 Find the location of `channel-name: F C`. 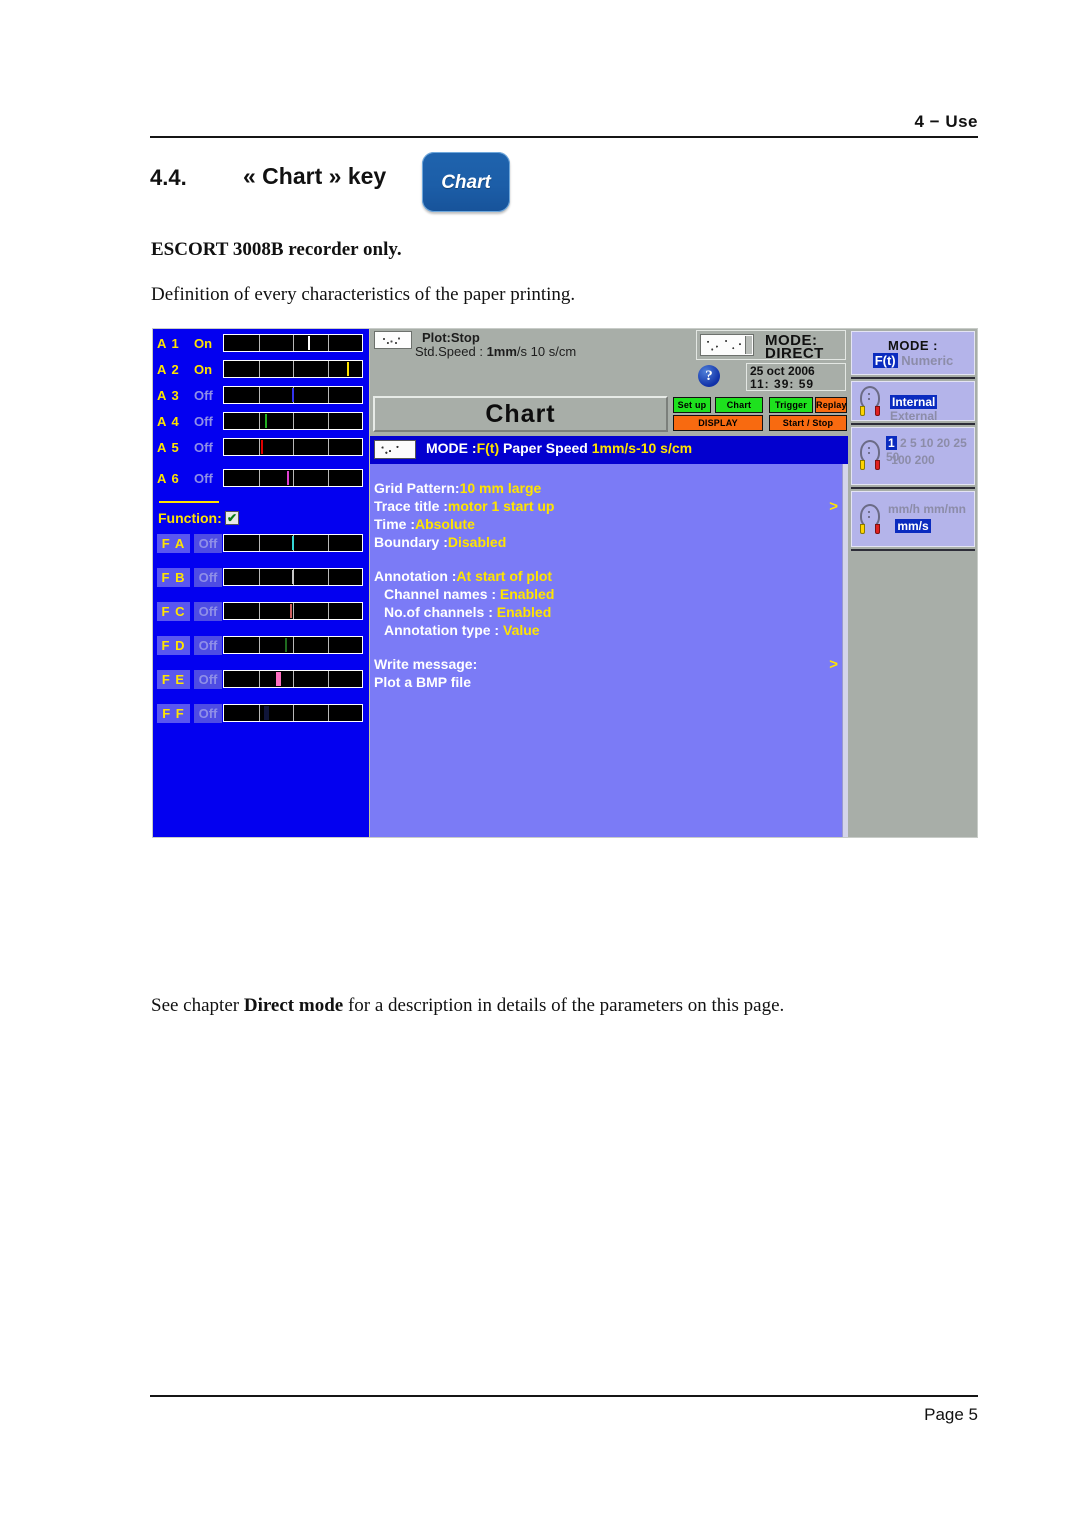

channel-name: F C is located at coordinates (173, 611).